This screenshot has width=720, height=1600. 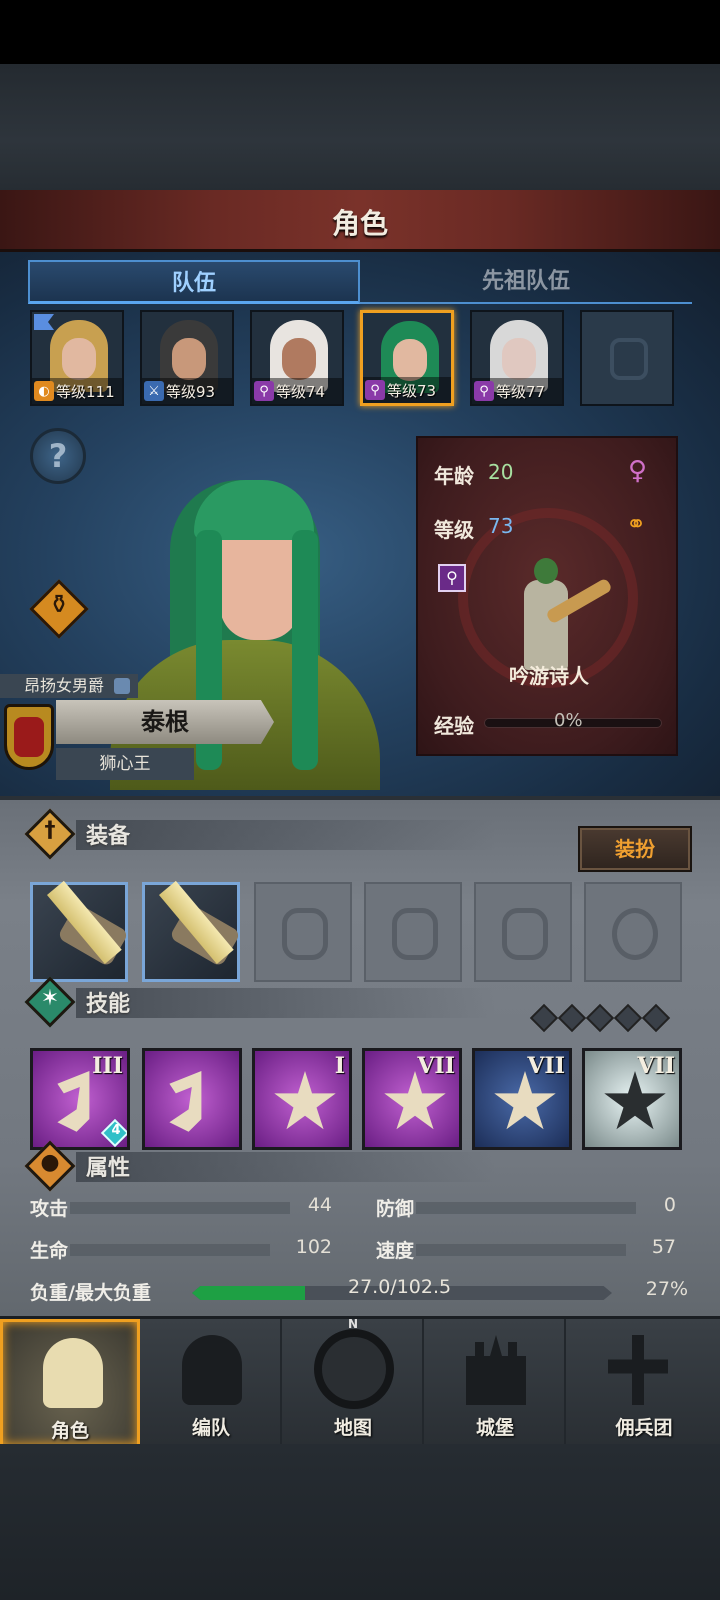 I want to click on nav-formation: 编队, so click(x=212, y=1383).